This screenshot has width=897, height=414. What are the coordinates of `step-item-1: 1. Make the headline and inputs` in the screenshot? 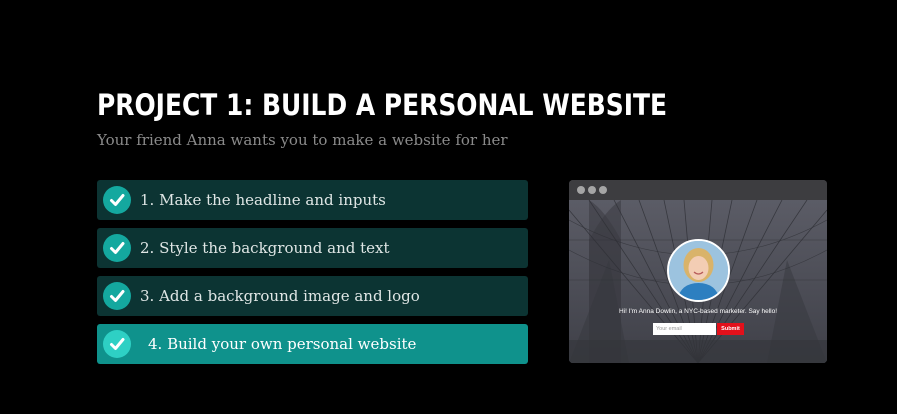 It's located at (312, 200).